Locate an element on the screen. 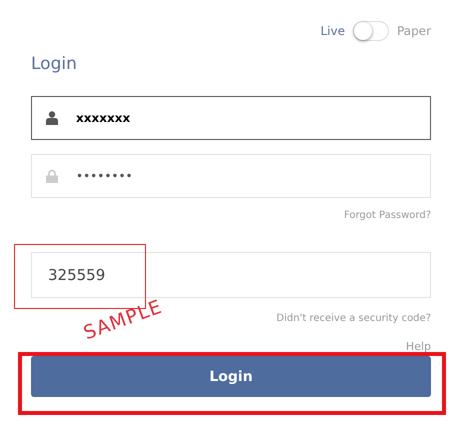 Image resolution: width=468 pixels, height=422 pixels. login-heading: Login is located at coordinates (54, 65).